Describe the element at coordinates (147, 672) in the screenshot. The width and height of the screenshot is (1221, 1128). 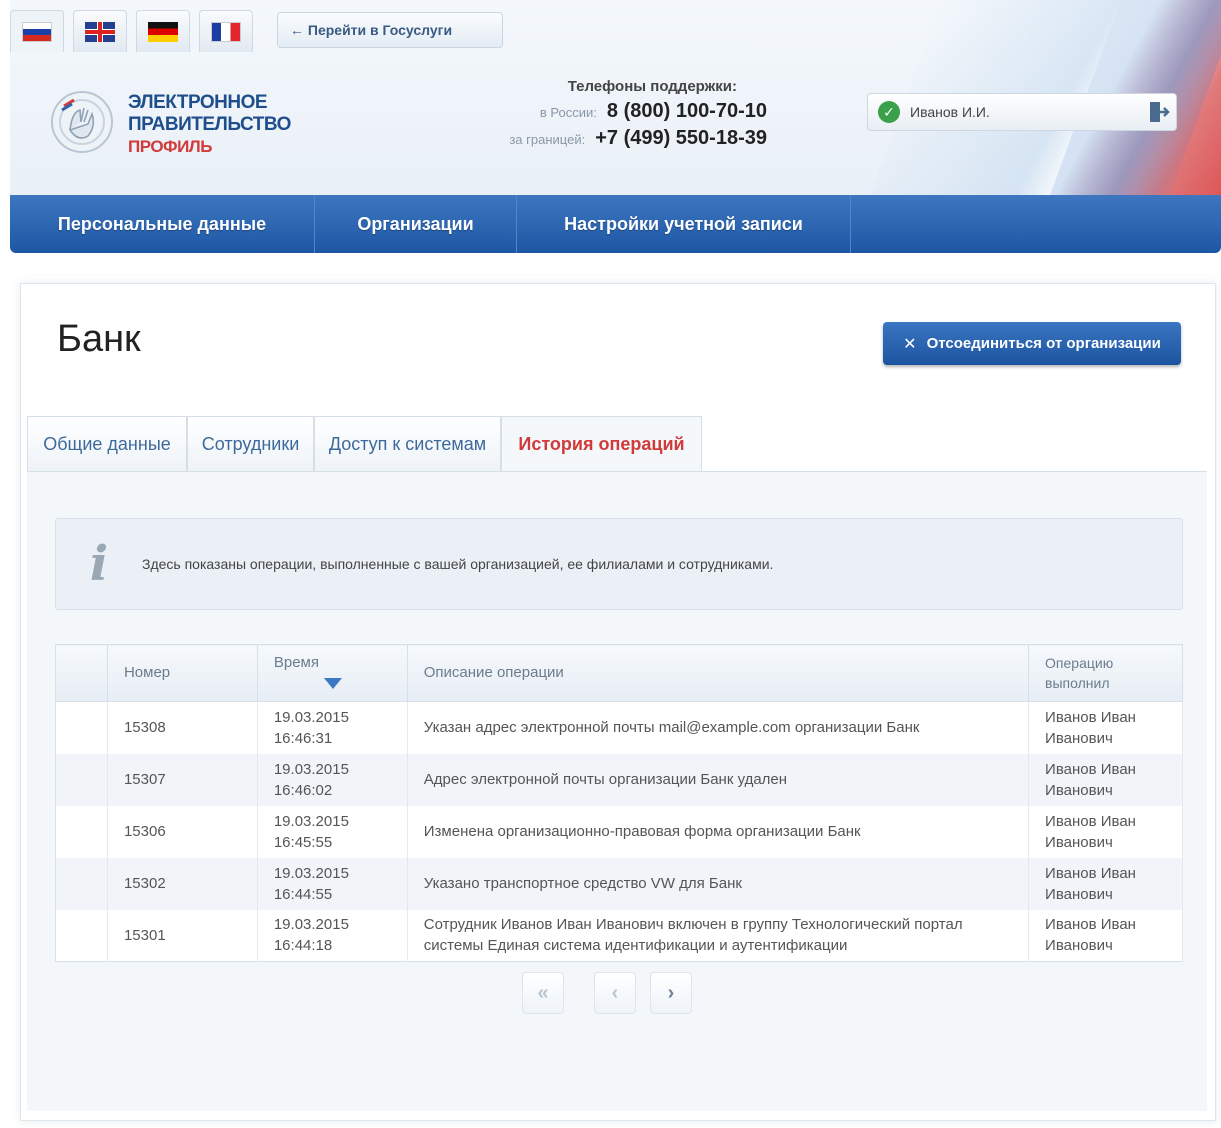
I see `header-number-label: Номер` at that location.